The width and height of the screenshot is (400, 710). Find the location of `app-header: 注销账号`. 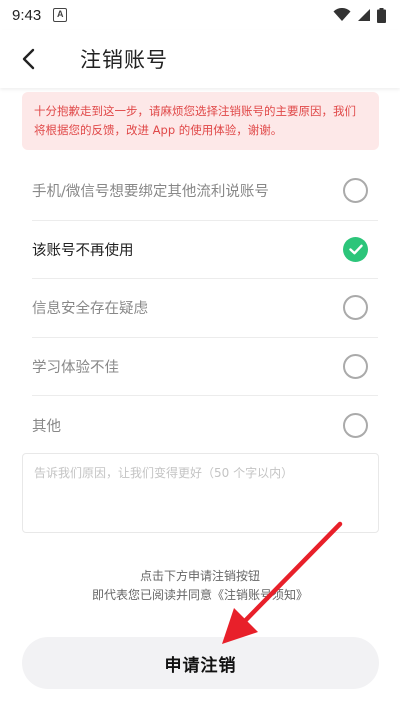

app-header: 注销账号 is located at coordinates (200, 59).